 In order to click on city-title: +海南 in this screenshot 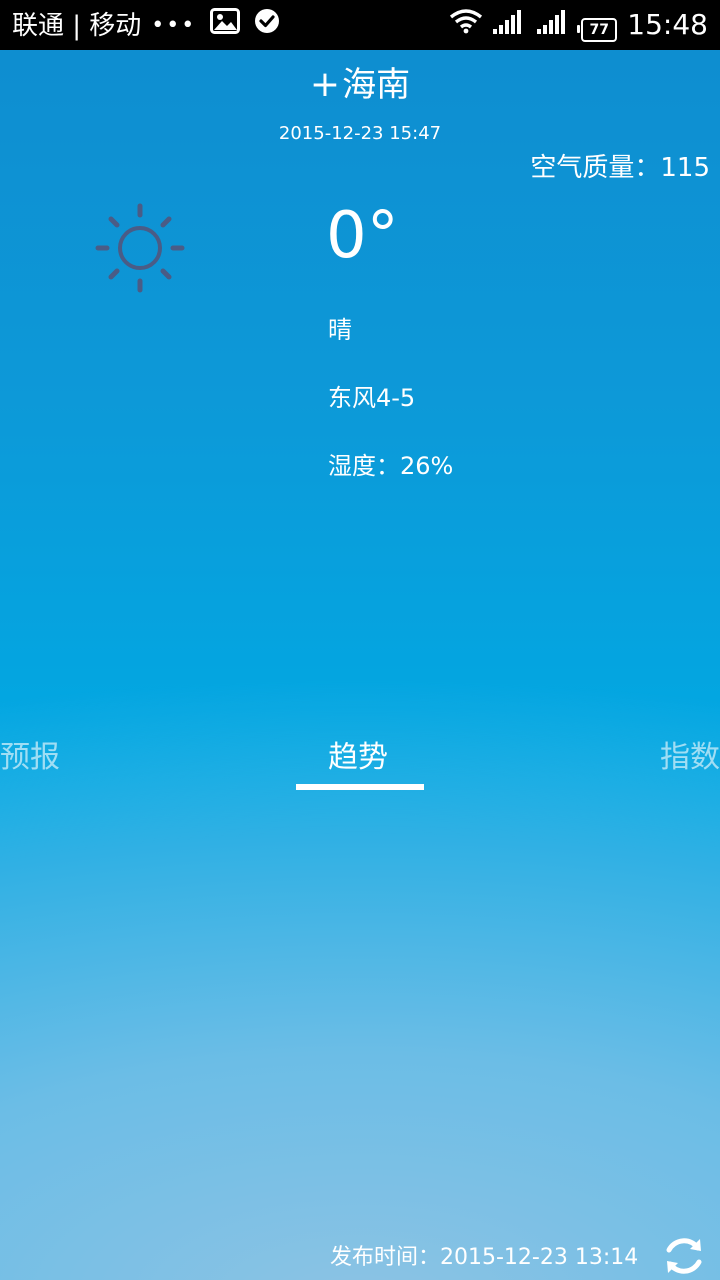, I will do `click(360, 85)`.